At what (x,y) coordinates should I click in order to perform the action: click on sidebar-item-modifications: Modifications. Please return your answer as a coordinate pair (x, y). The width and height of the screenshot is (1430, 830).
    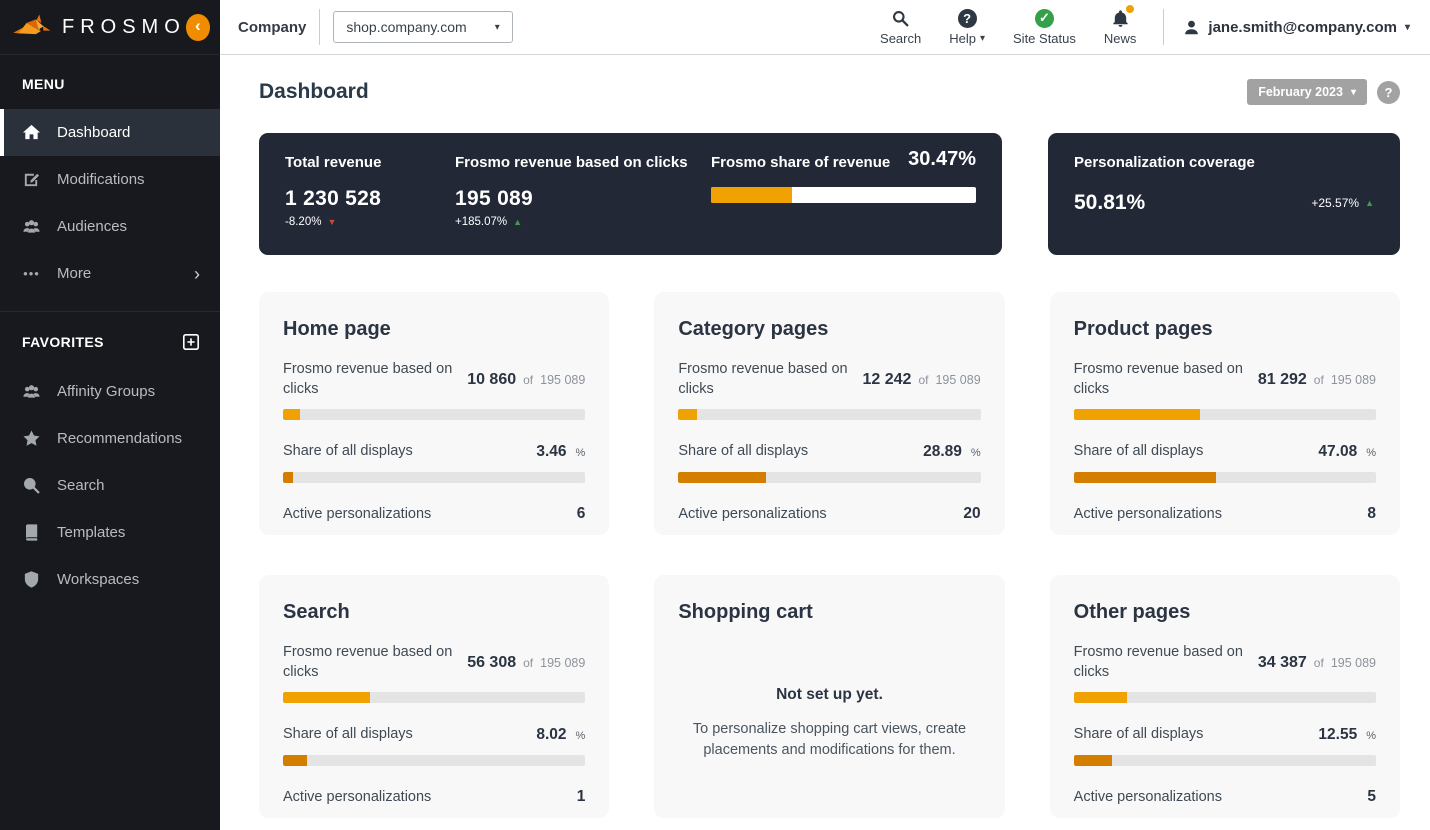
    Looking at the image, I should click on (110, 179).